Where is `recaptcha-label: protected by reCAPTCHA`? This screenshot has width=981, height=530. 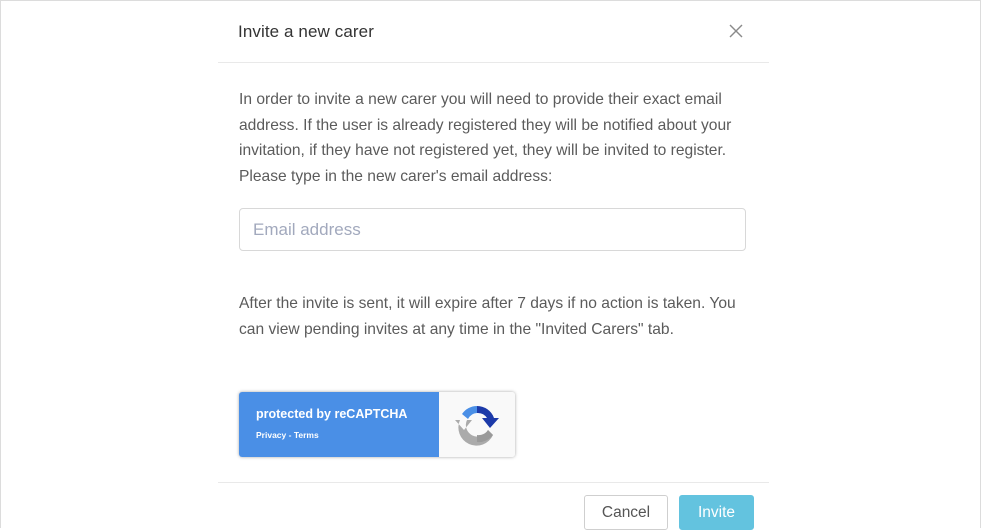
recaptcha-label: protected by reCAPTCHA is located at coordinates (332, 414).